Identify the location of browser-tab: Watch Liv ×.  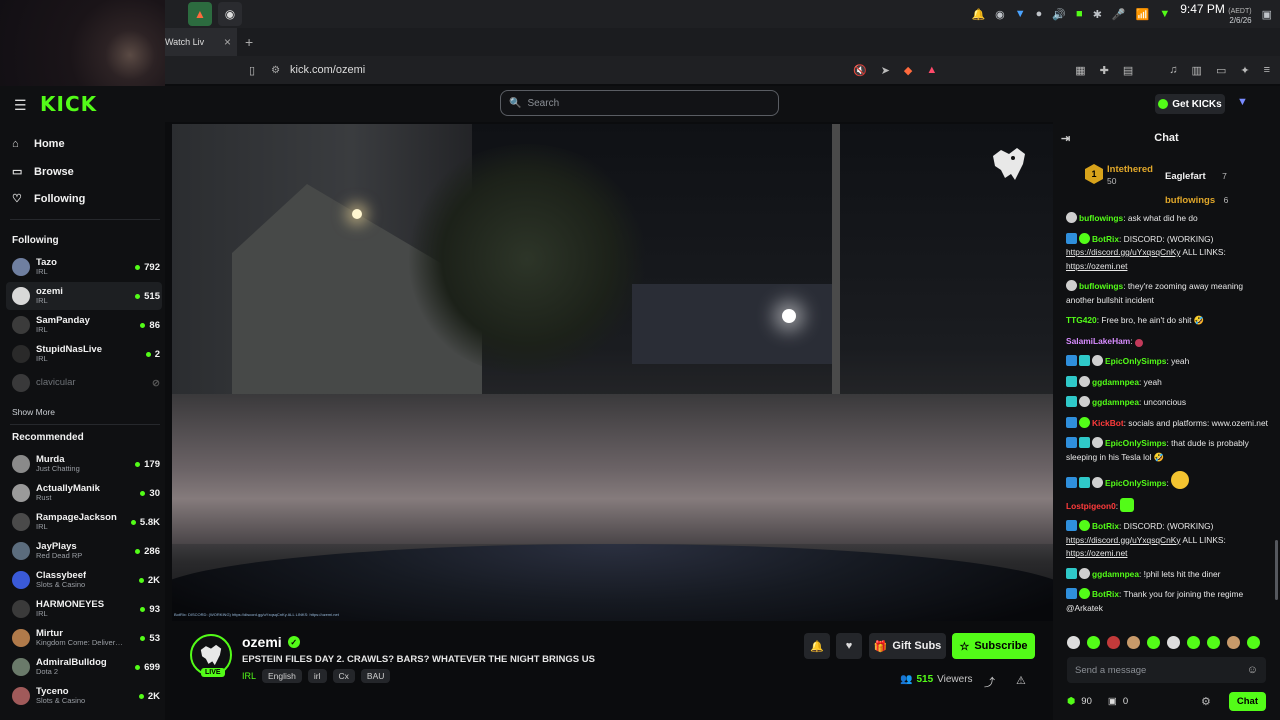
(201, 42).